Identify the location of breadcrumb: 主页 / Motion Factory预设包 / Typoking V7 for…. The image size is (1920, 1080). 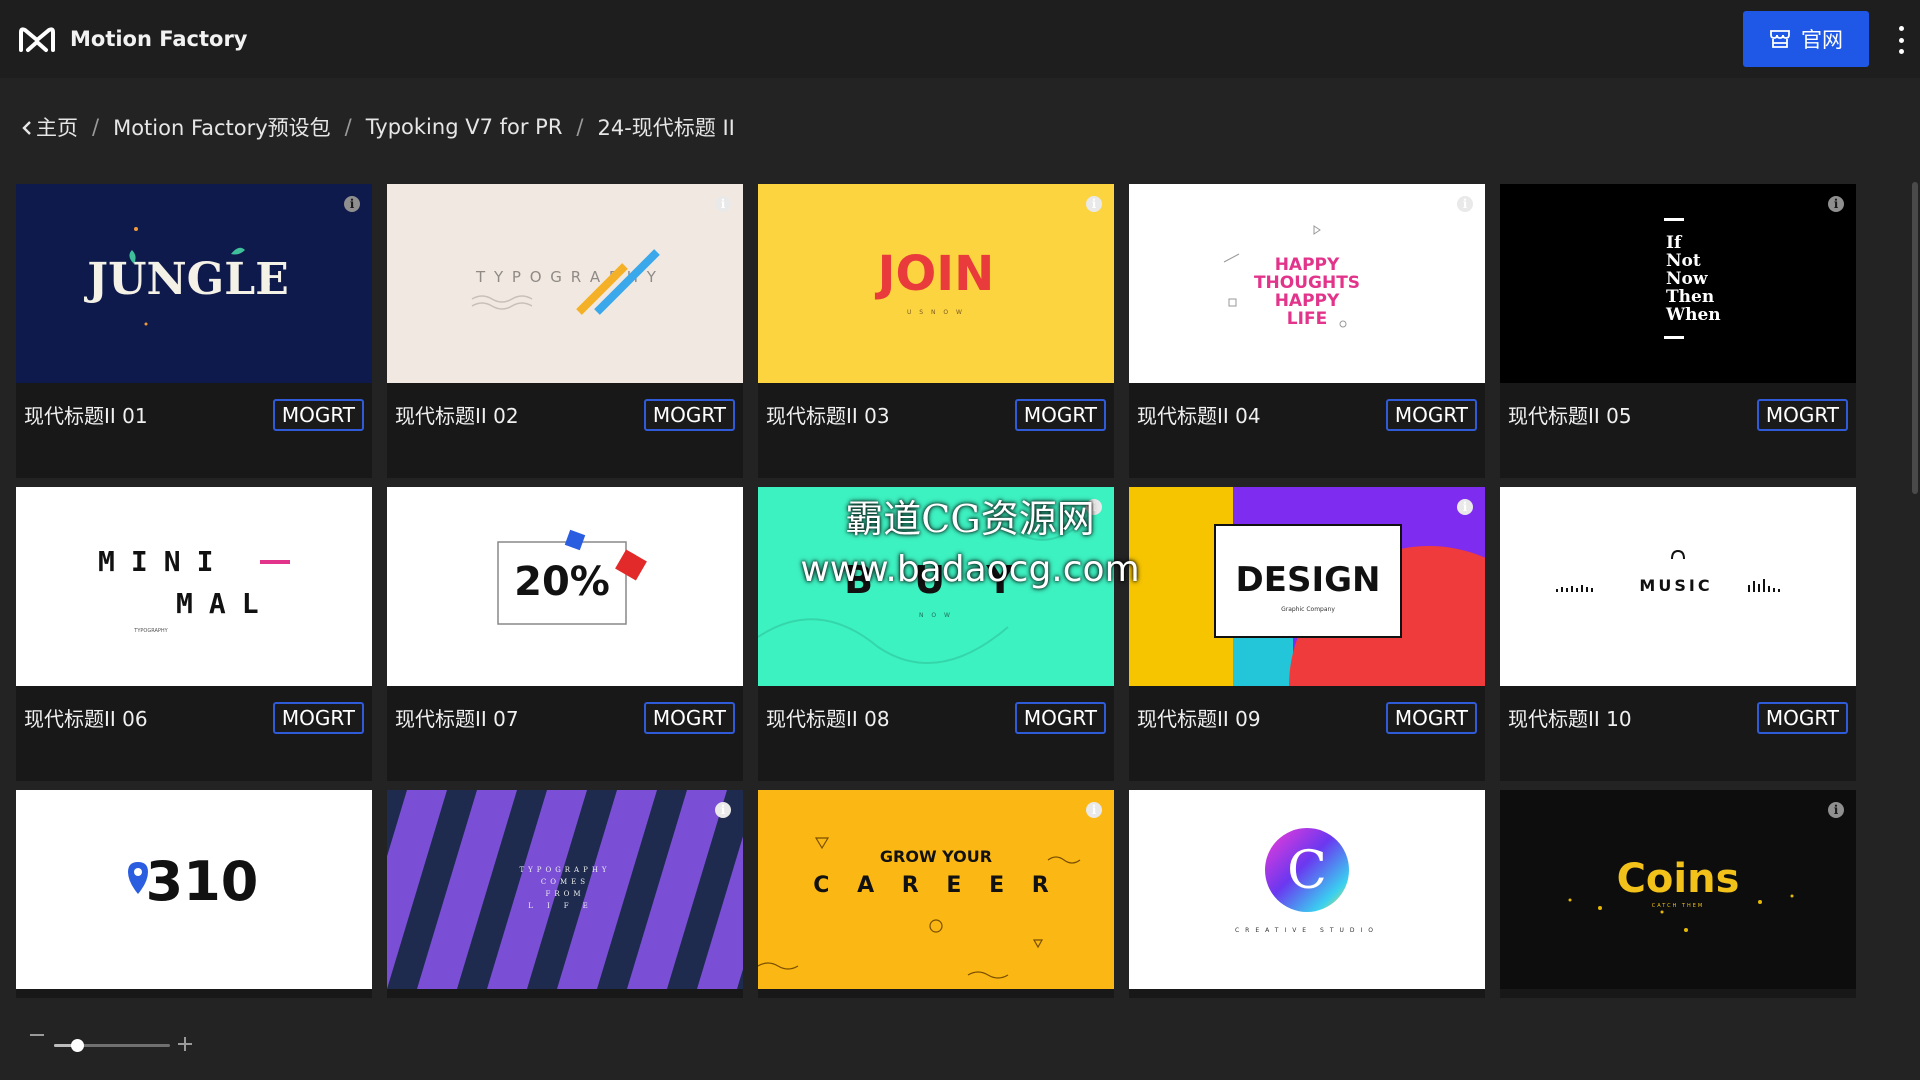
(378, 127).